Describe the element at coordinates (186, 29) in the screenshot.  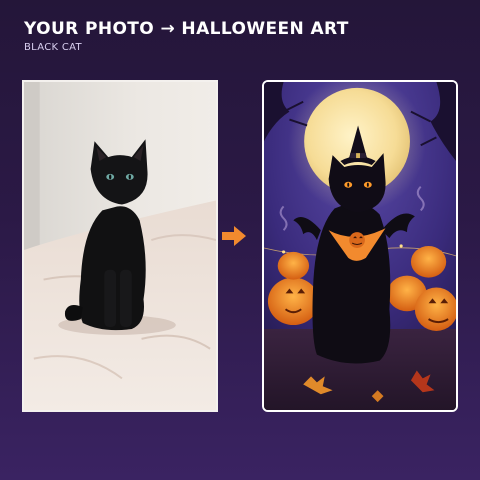
I see `page-title: YOUR PHOTO → HALLOWEEN ART` at that location.